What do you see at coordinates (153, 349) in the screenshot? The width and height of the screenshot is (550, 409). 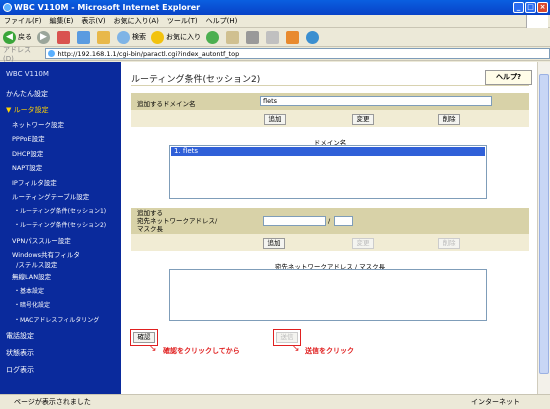 I see `confirm-arrow-icon: ↘` at bounding box center [153, 349].